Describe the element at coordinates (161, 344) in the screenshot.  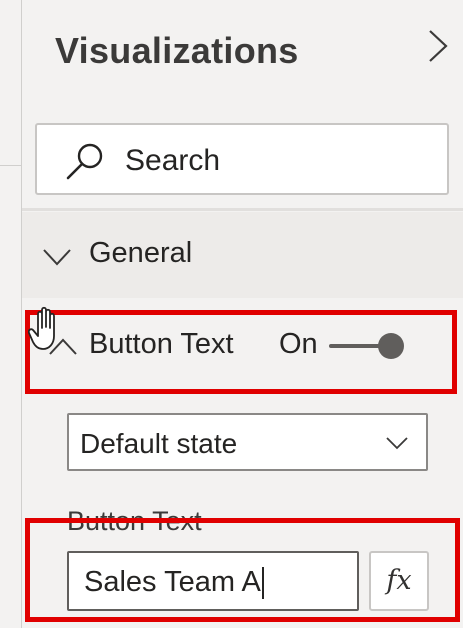
I see `section-button-text-label: Button Text` at that location.